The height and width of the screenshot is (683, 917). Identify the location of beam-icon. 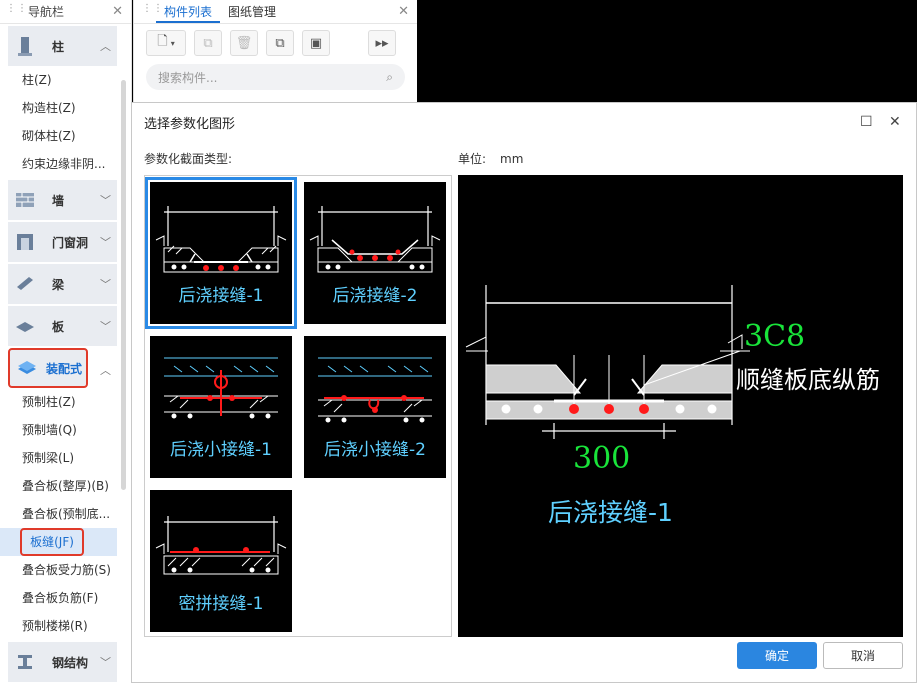
(25, 283).